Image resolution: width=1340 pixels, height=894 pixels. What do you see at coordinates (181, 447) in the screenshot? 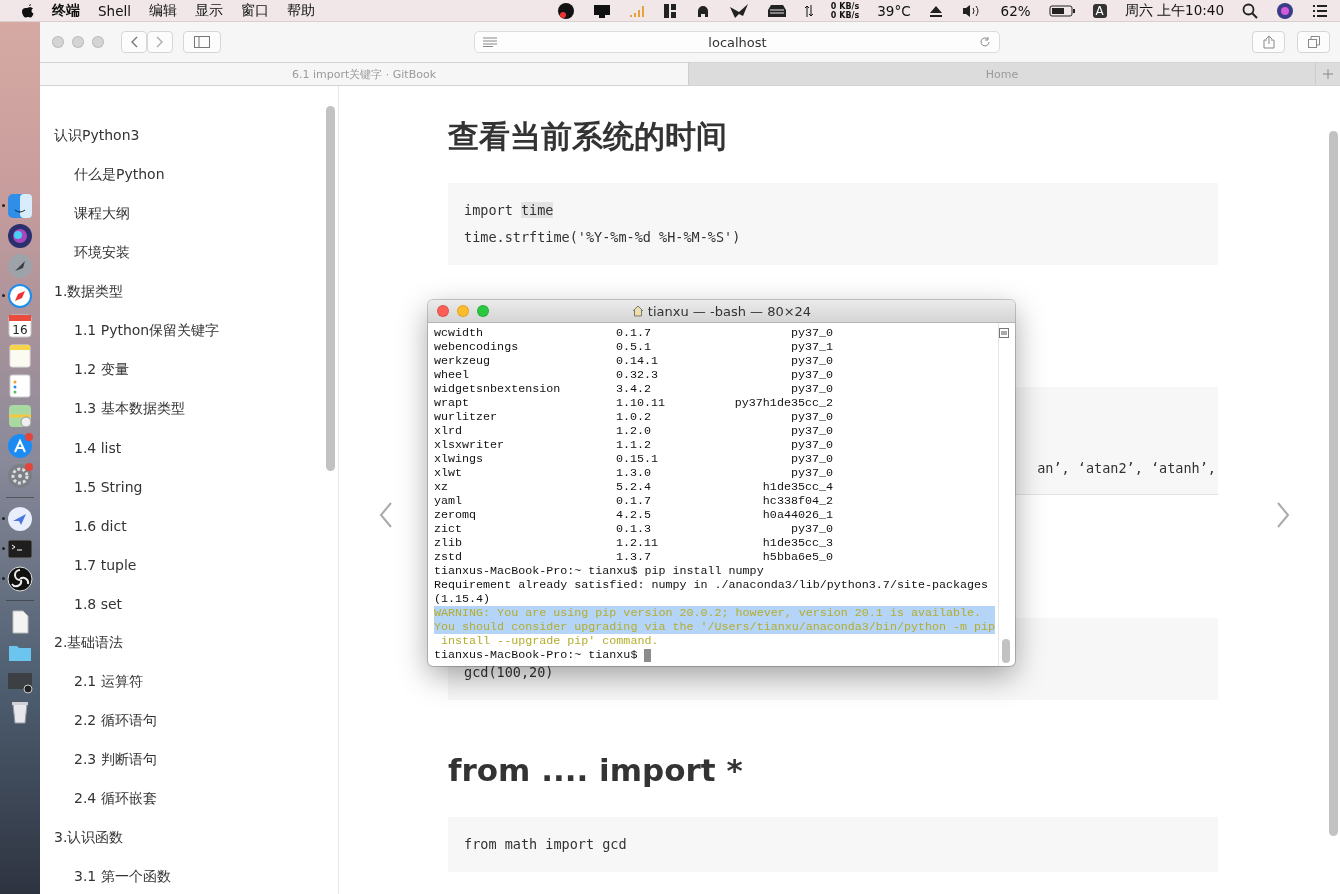
I see `sidebar-link: 1.4 list` at bounding box center [181, 447].